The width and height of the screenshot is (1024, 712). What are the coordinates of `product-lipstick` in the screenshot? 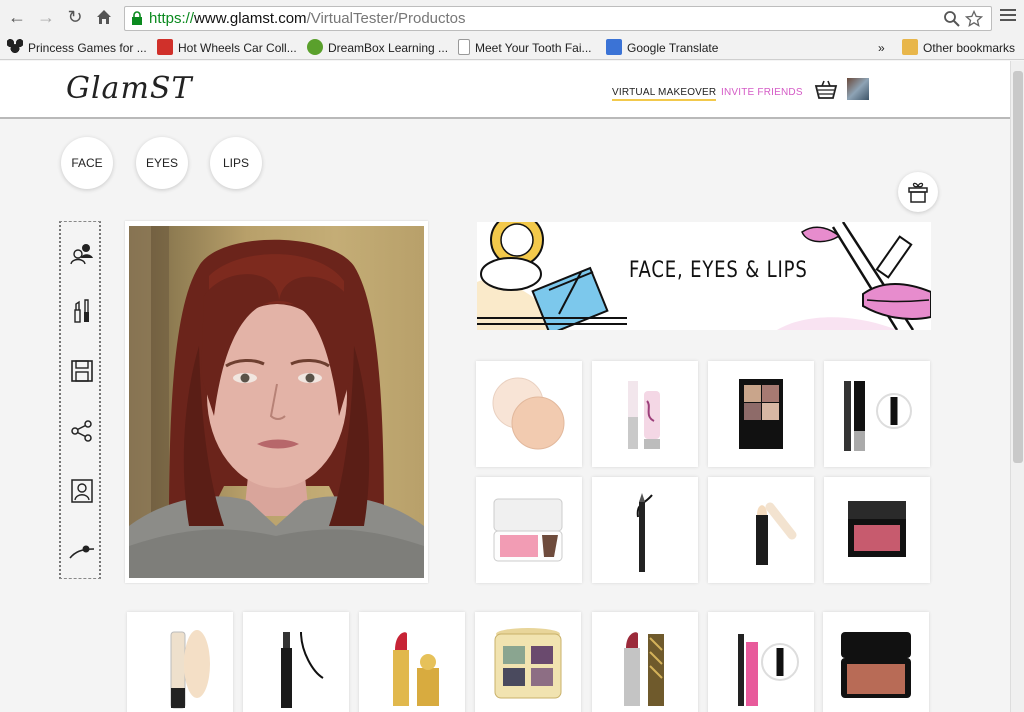 It's located at (645, 662).